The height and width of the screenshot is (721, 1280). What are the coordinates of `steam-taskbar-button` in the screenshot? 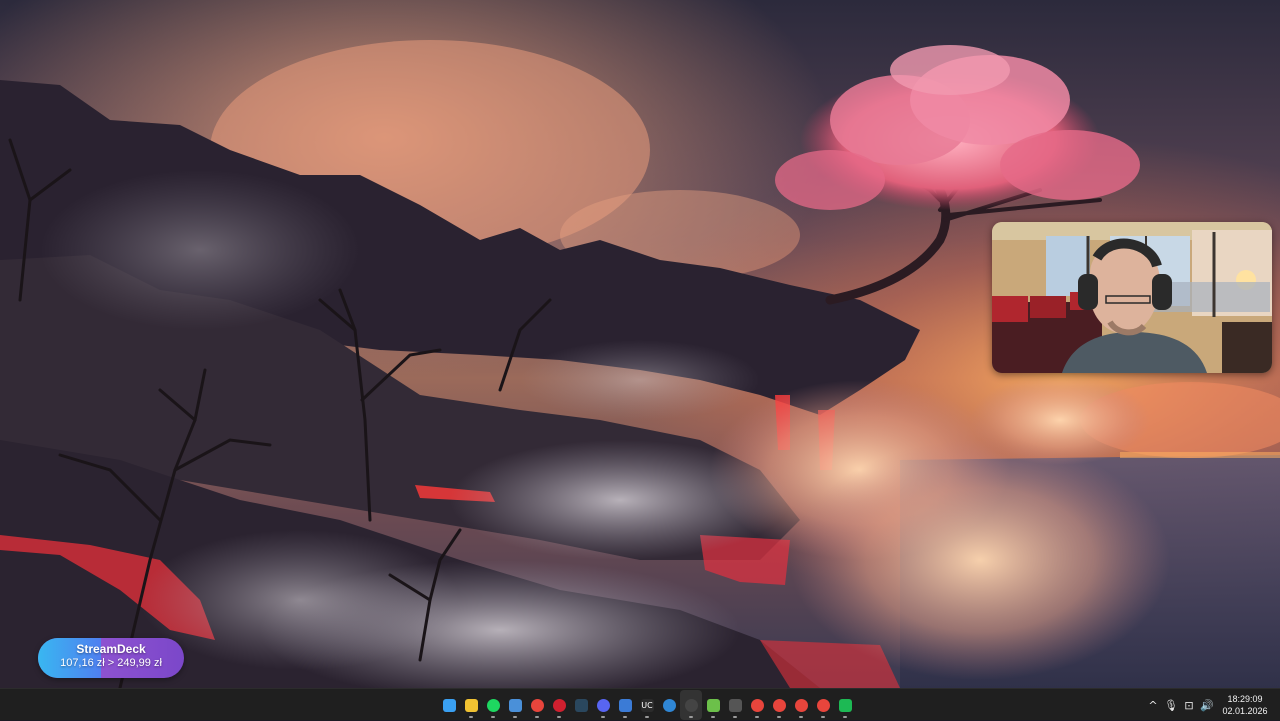 It's located at (581, 705).